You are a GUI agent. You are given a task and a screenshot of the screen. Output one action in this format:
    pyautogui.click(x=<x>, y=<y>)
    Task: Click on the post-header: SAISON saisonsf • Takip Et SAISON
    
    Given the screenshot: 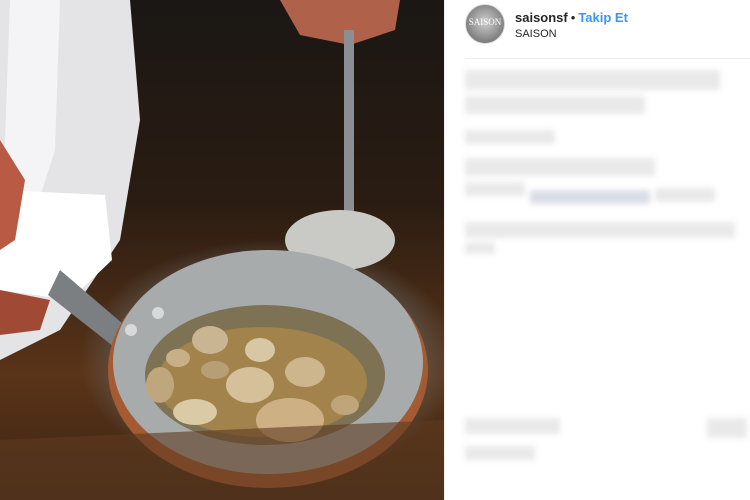 What is the action you would take?
    pyautogui.click(x=605, y=24)
    